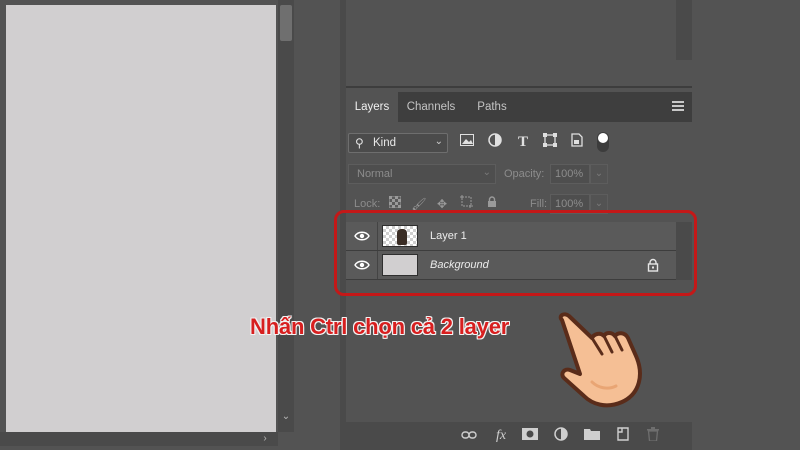  What do you see at coordinates (380, 326) in the screenshot?
I see `annotation-caption: Nhấn Ctrl chọn cả 2 layer` at bounding box center [380, 326].